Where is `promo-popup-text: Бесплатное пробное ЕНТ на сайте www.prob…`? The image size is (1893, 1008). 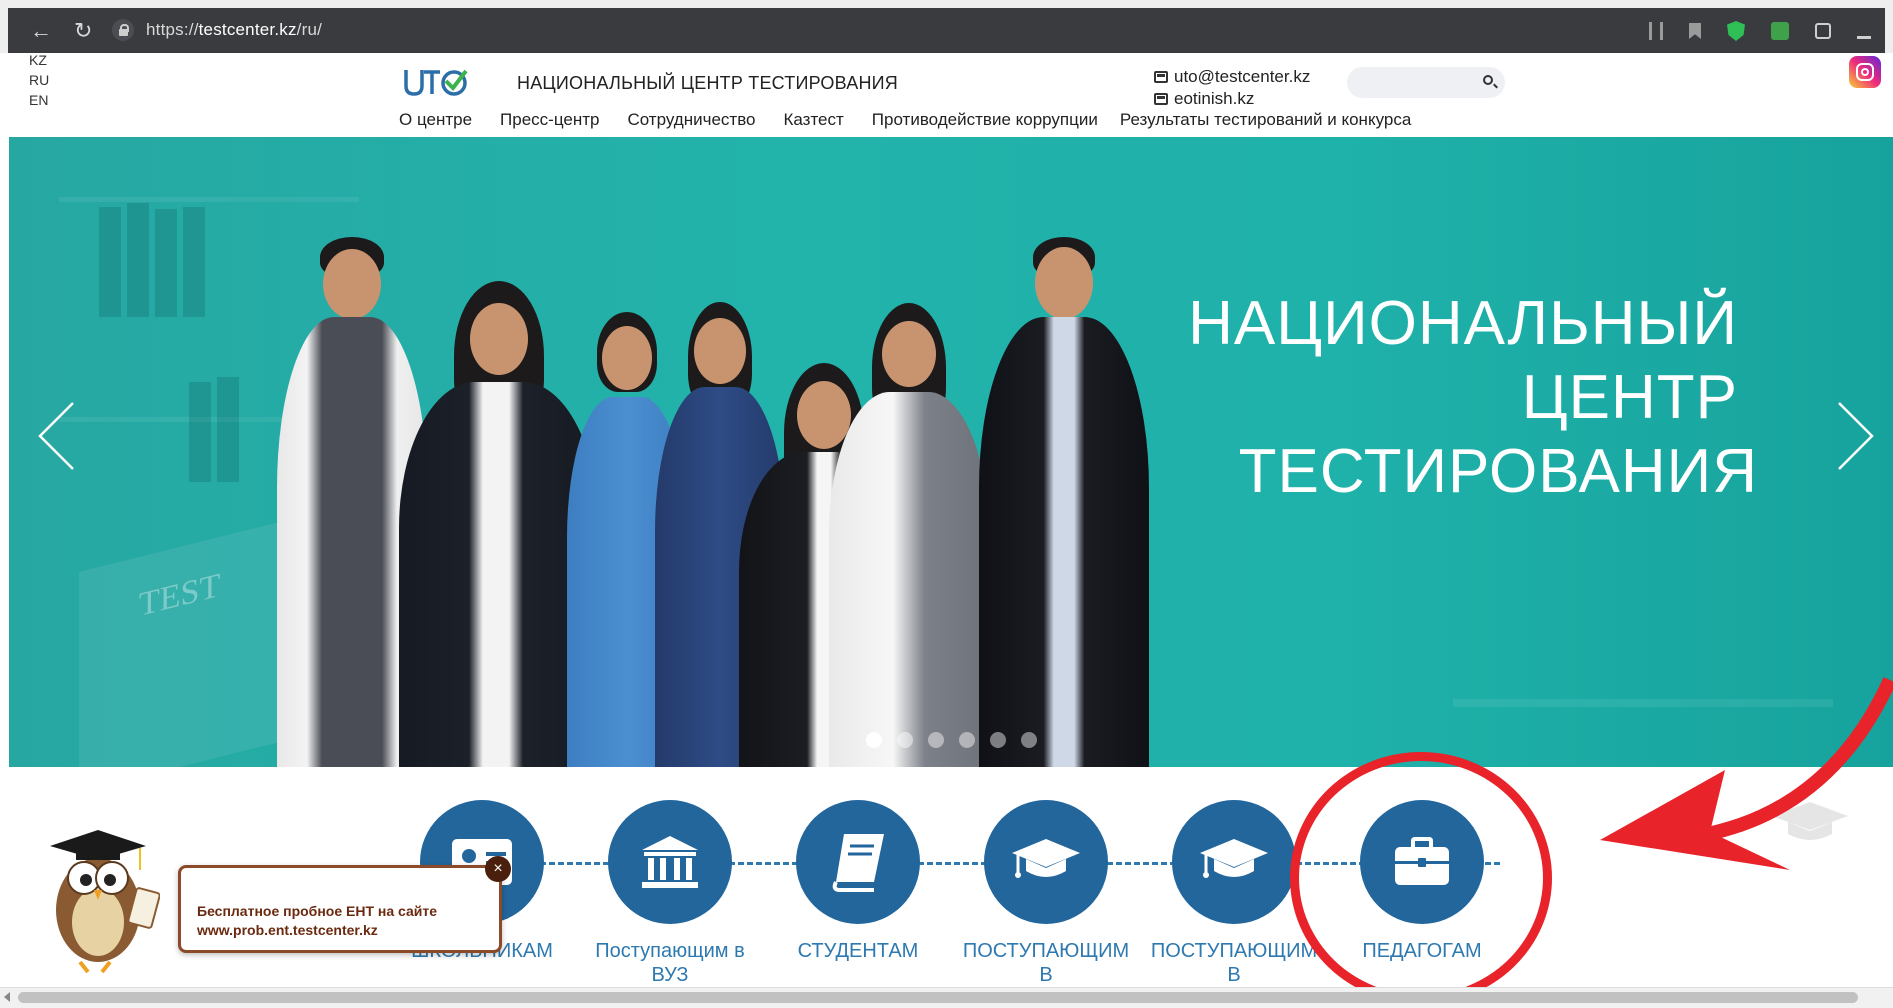 promo-popup-text: Бесплатное пробное ЕНТ на сайте www.prob… is located at coordinates (317, 921).